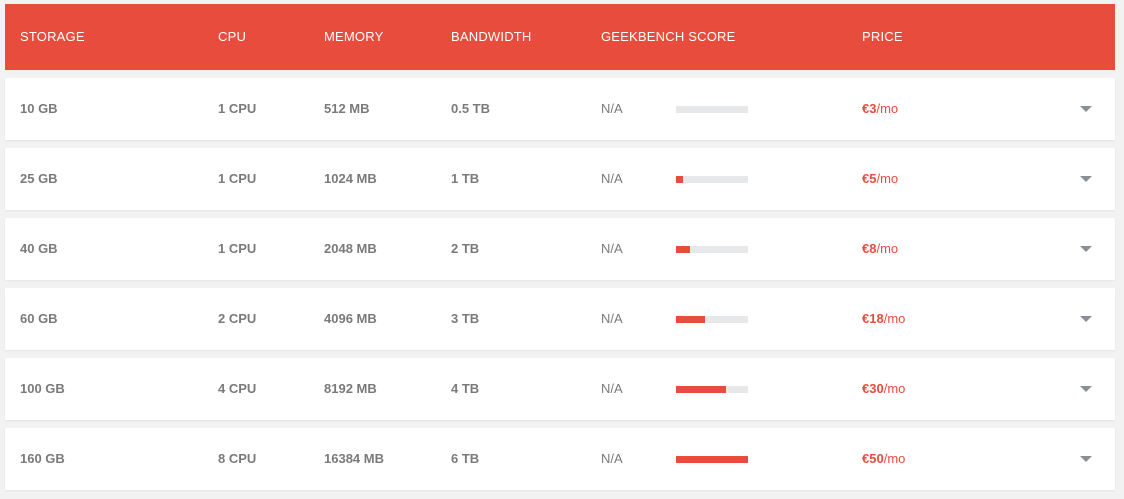 The image size is (1124, 499). Describe the element at coordinates (869, 108) in the screenshot. I see `price-amount: €3` at that location.